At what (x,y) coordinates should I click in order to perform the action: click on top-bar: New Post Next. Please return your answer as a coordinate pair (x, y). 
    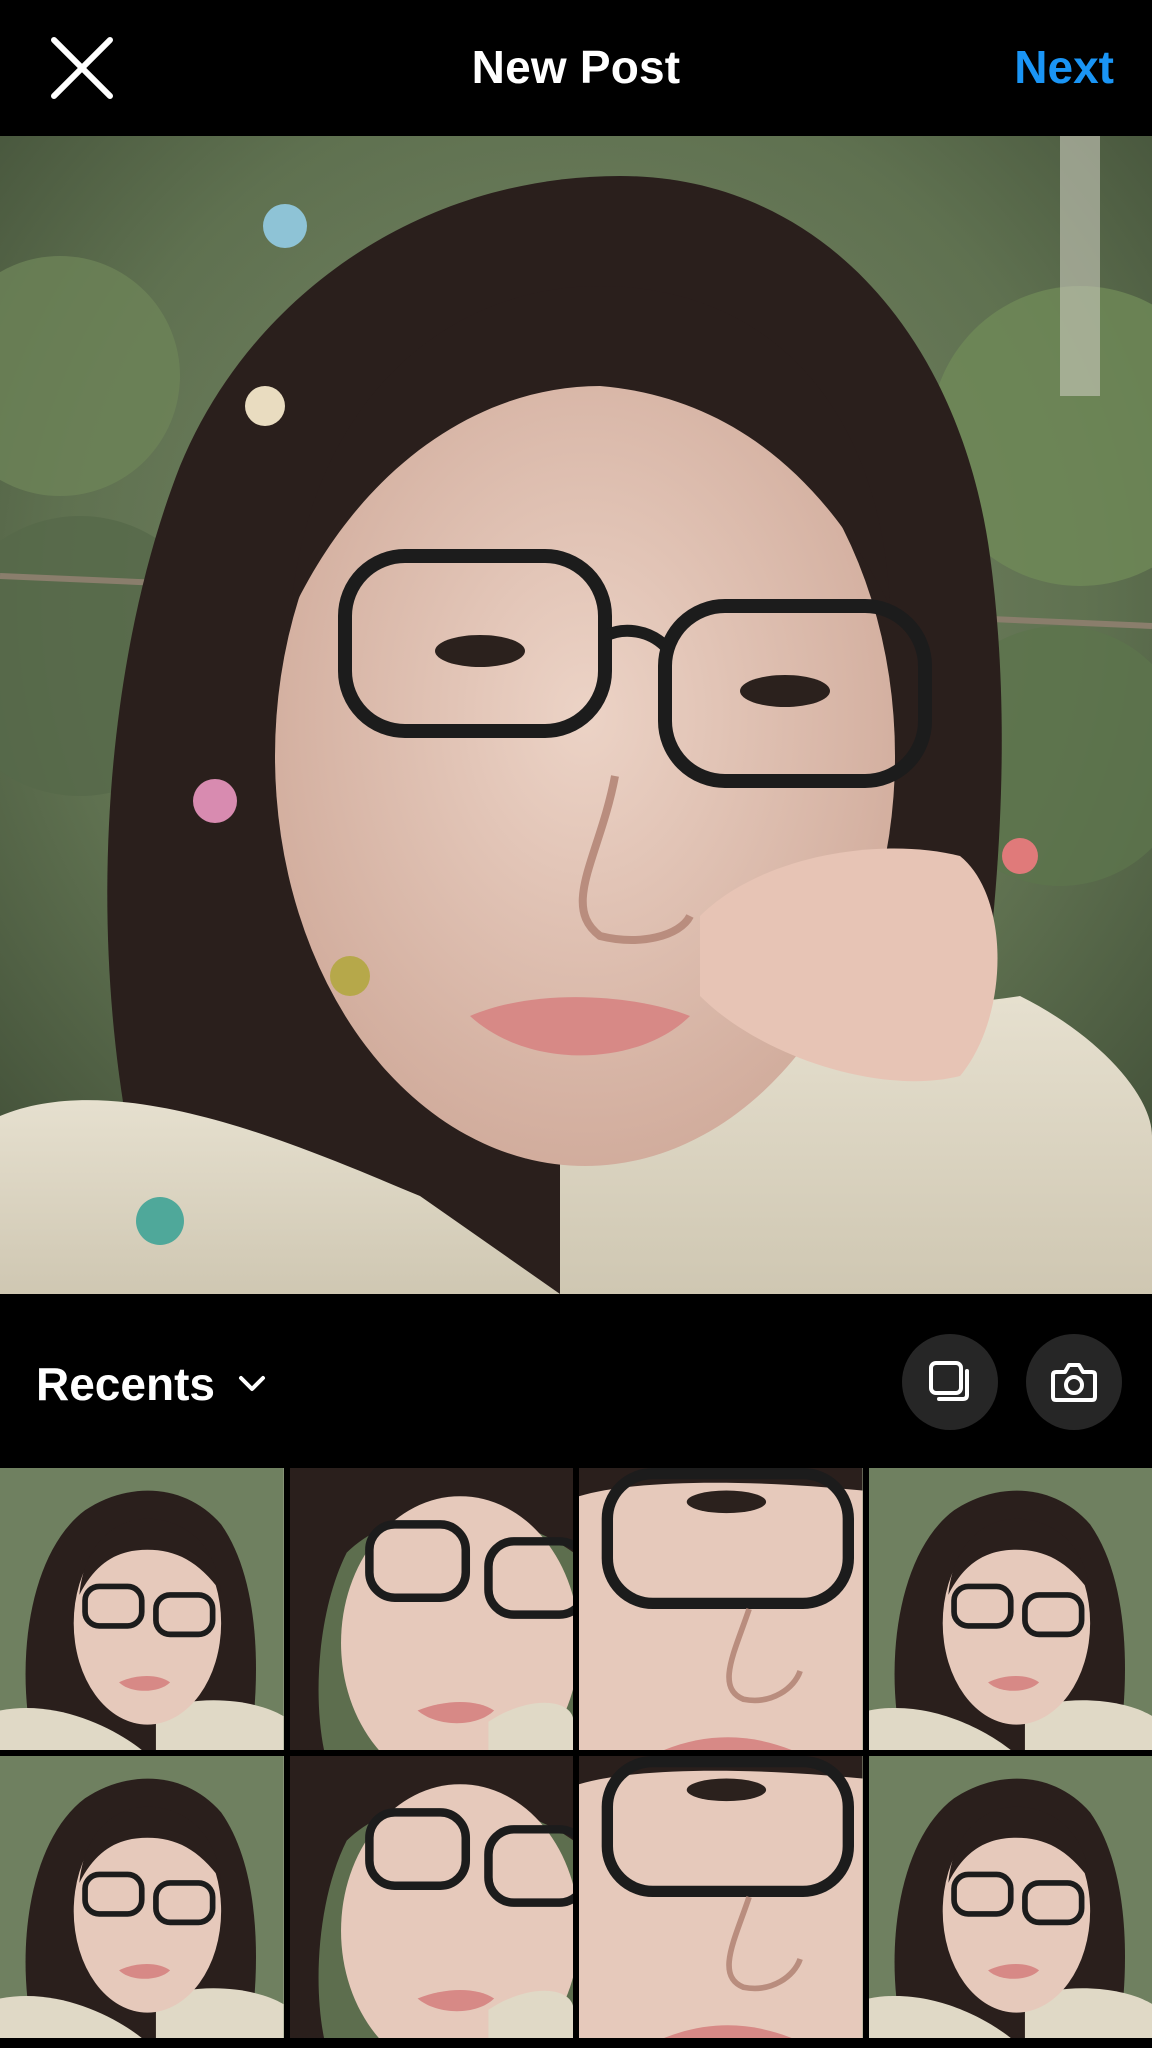
    Looking at the image, I should click on (576, 68).